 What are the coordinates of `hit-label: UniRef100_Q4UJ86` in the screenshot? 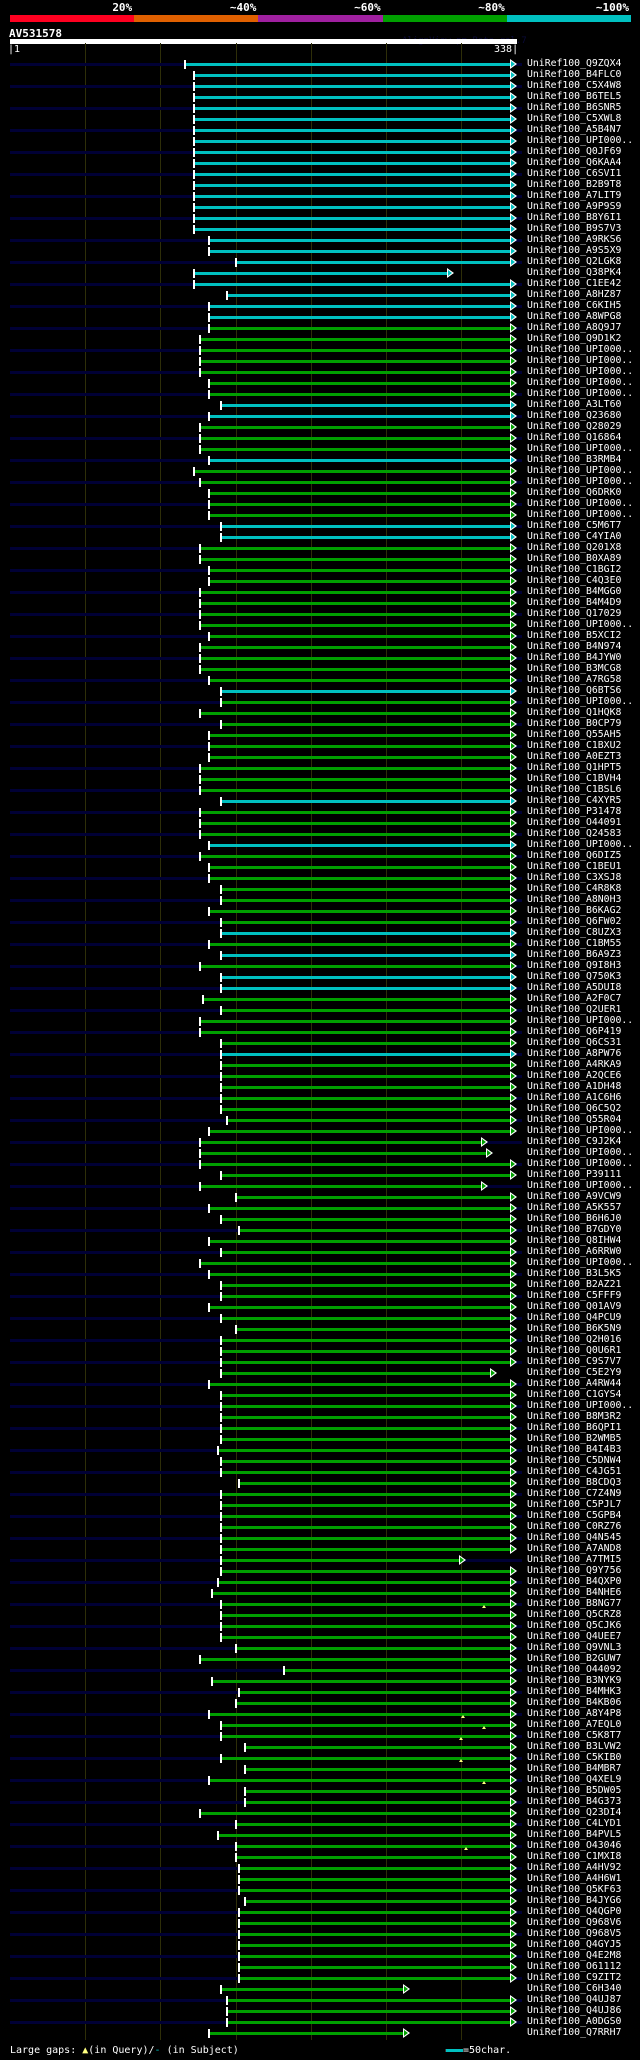 It's located at (574, 2010).